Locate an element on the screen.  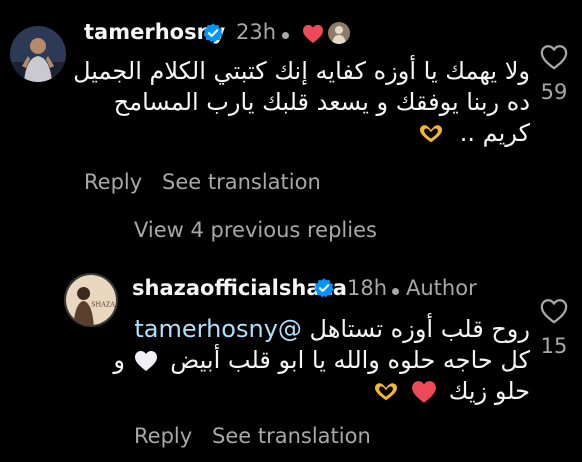
tamerhosny-avatar is located at coordinates (38, 54).